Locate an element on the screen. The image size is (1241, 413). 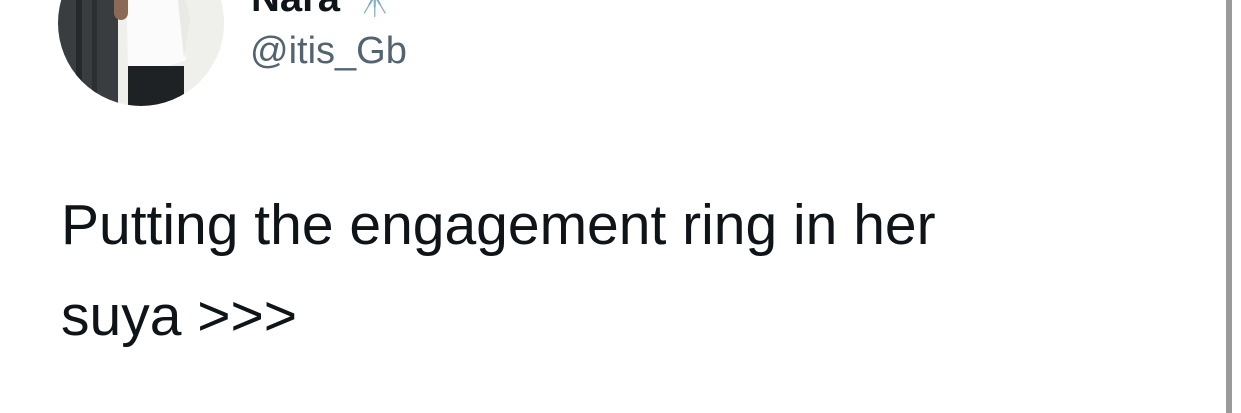
author-name: Nara 🔭 is located at coordinates (324, 10).